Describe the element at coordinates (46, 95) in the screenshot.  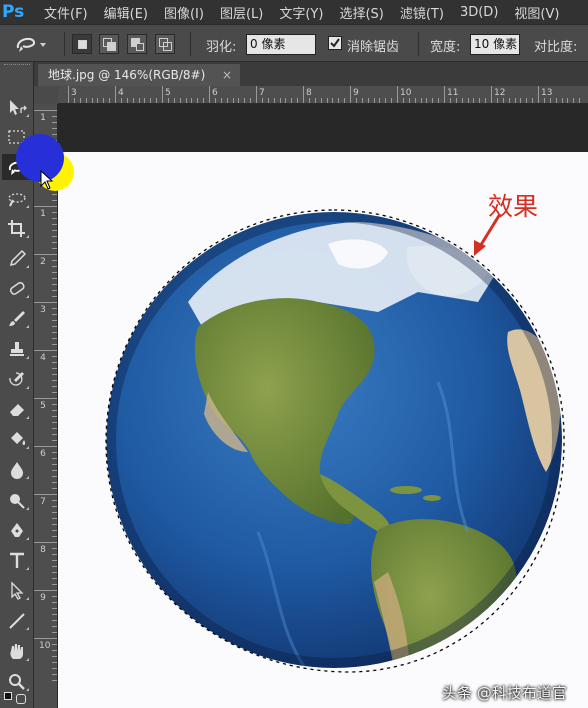
I see `ruler-origin` at that location.